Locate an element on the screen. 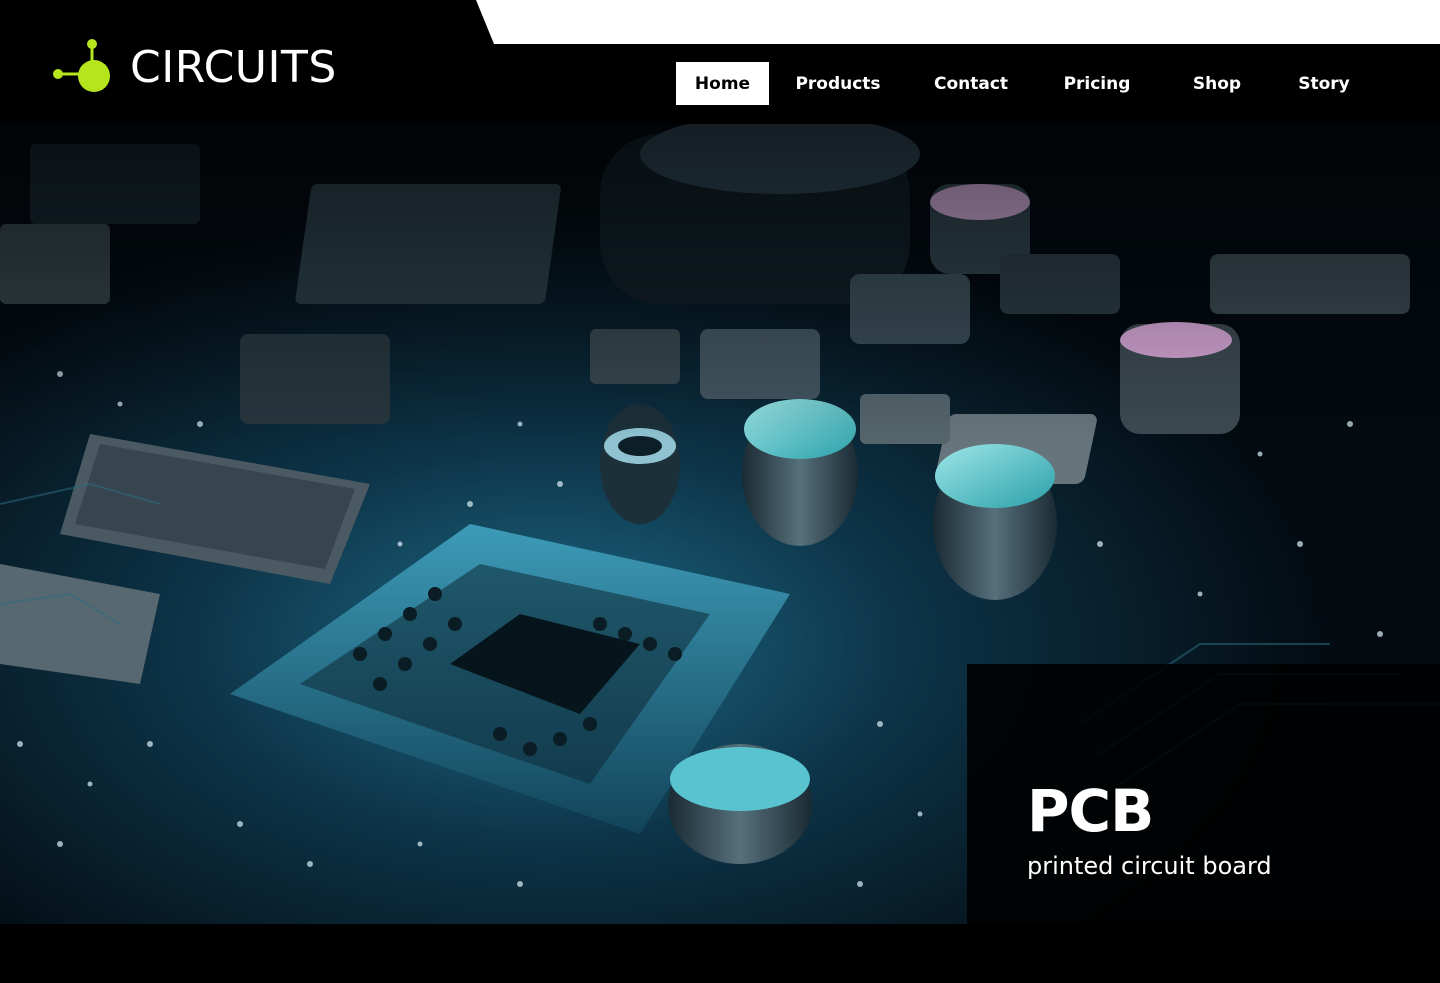 The height and width of the screenshot is (983, 1440). nav-item-shop: Shop is located at coordinates (1217, 83).